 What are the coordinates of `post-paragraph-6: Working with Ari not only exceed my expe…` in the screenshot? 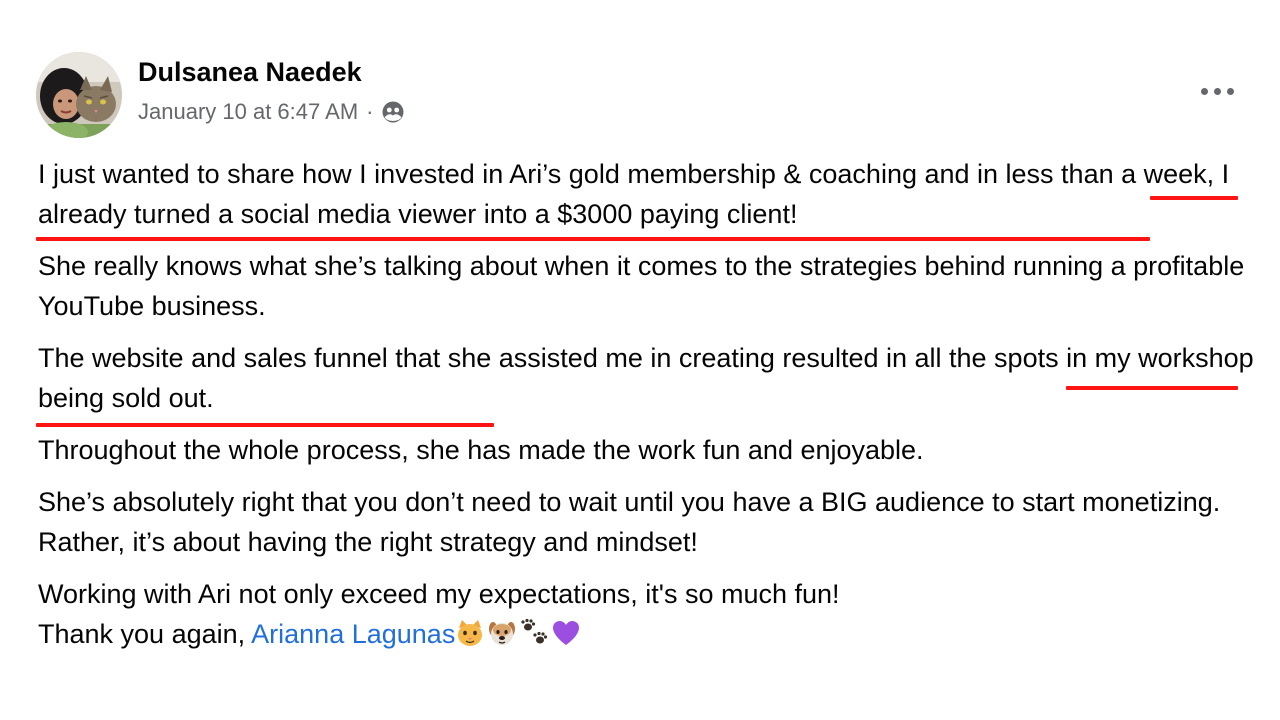 It's located at (650, 614).